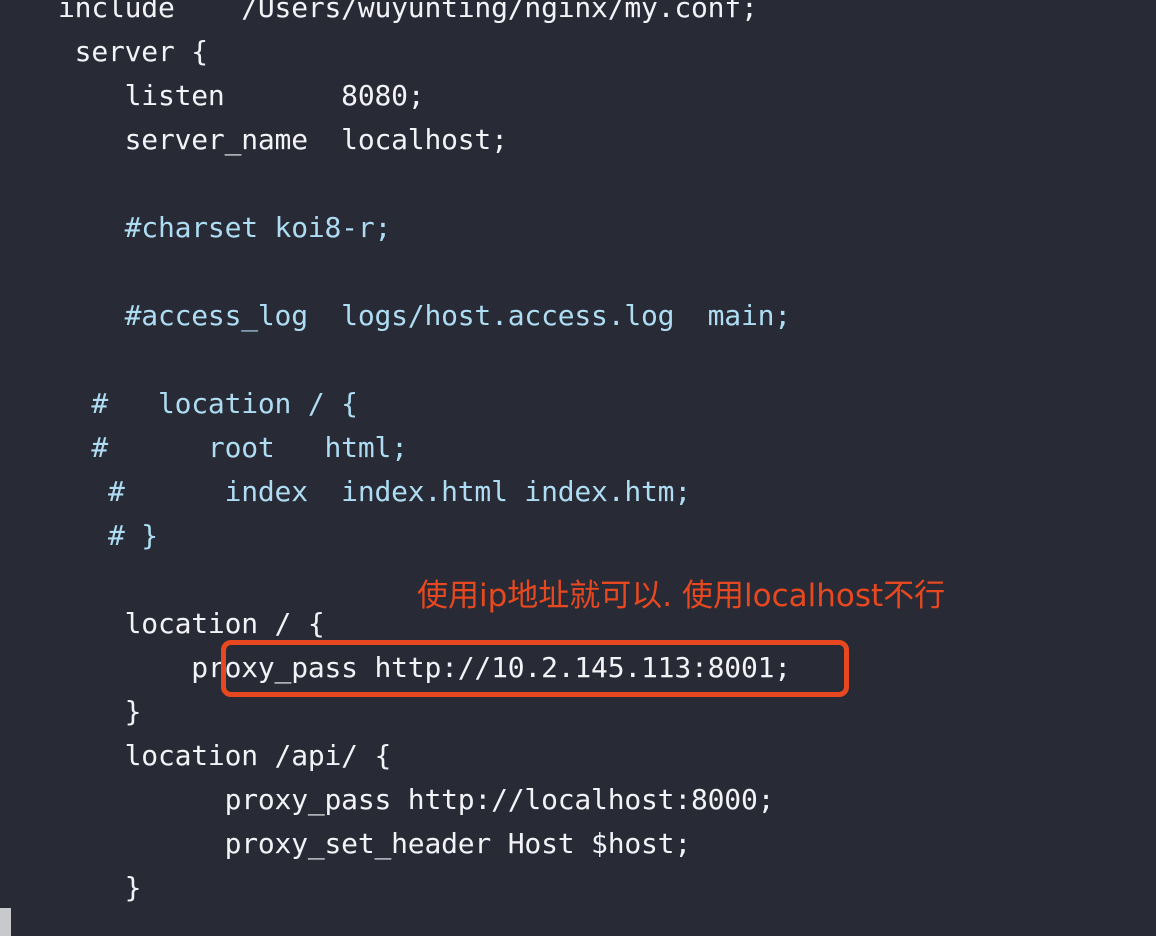  Describe the element at coordinates (681, 596) in the screenshot. I see `annotation-text: 使用ip地址就可以. 使用localhost不行` at that location.